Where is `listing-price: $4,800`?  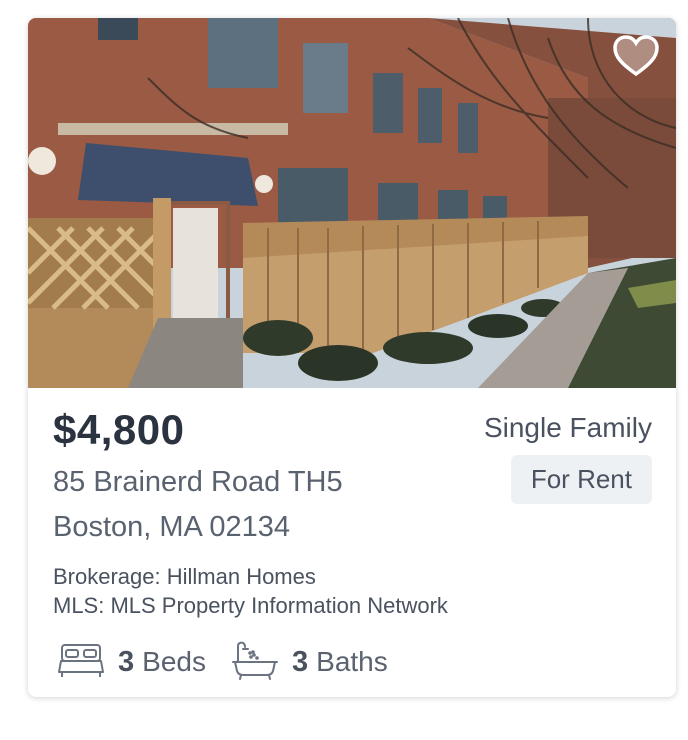
listing-price: $4,800 is located at coordinates (119, 429).